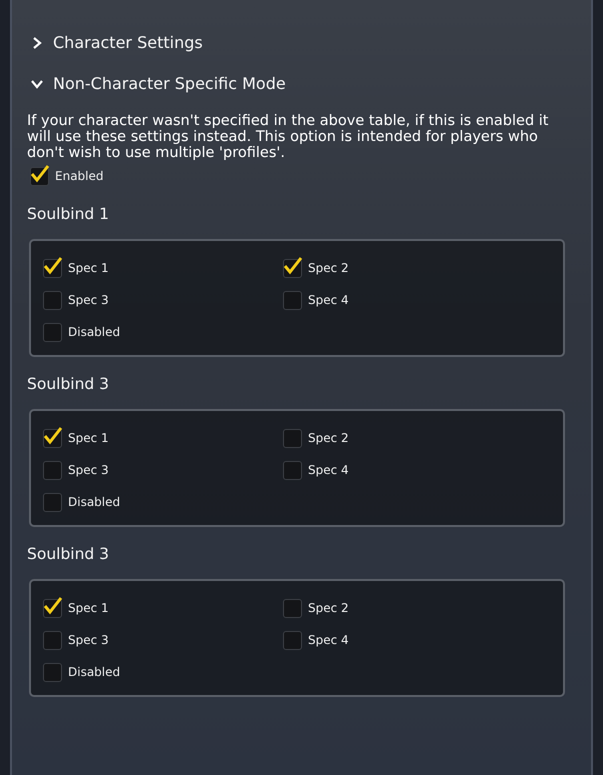 The width and height of the screenshot is (603, 775). Describe the element at coordinates (288, 137) in the screenshot. I see `description-text: If your character wasn't specified in the above table, if this is enabled it will use these settings instead. This option is intended for players who don't wish to use multiple 'profiles'.` at that location.